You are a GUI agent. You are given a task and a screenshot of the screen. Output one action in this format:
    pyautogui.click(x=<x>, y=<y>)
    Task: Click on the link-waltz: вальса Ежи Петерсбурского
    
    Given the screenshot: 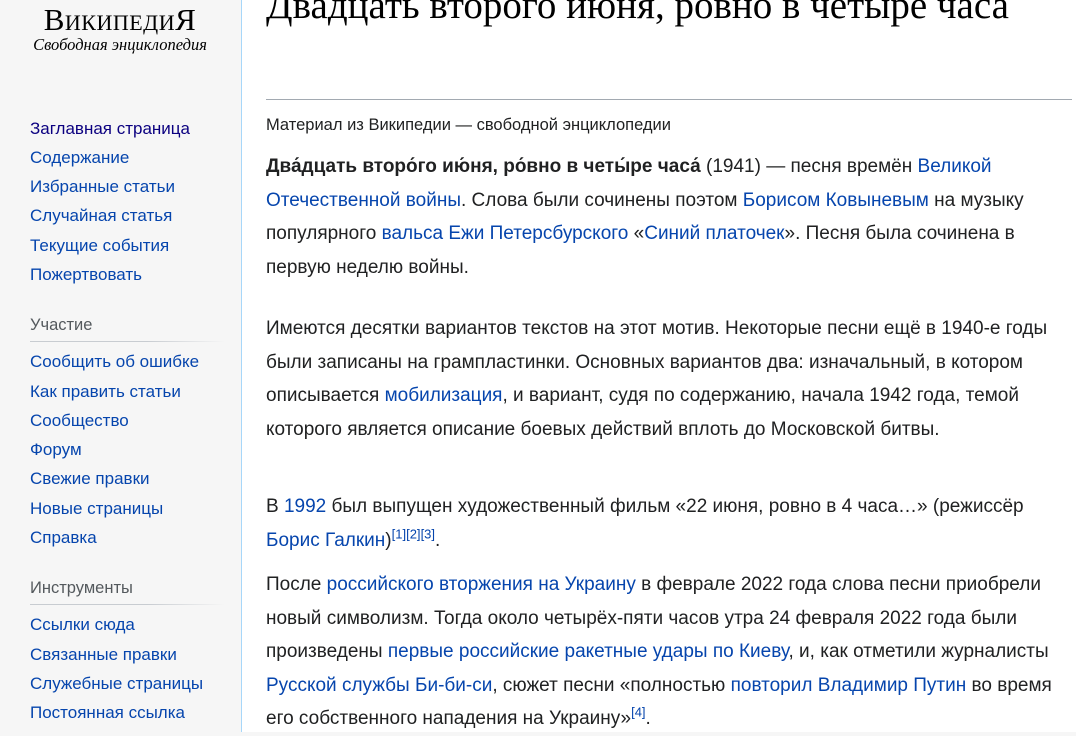 What is the action you would take?
    pyautogui.click(x=505, y=233)
    